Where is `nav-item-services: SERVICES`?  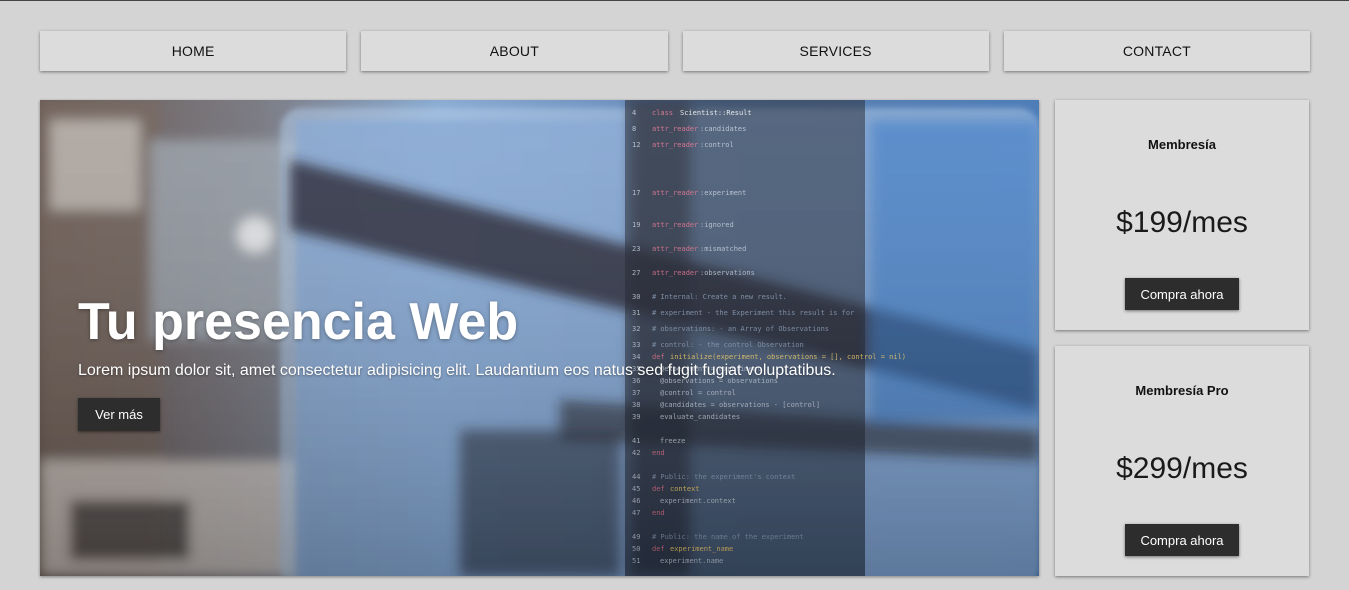
nav-item-services: SERVICES is located at coordinates (835, 51).